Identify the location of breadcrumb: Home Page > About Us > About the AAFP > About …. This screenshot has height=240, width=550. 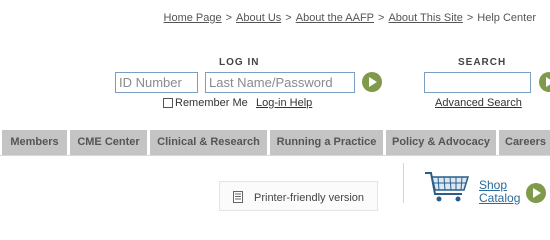
(350, 18).